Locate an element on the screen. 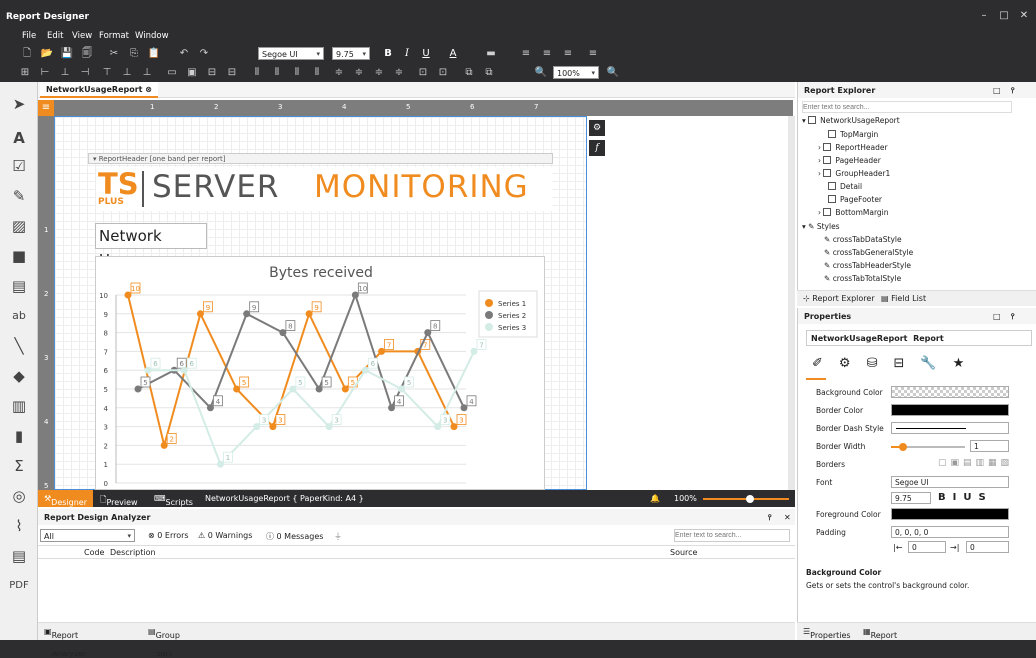 This screenshot has width=1036, height=658. pdf-icon: PDF is located at coordinates (19, 586).